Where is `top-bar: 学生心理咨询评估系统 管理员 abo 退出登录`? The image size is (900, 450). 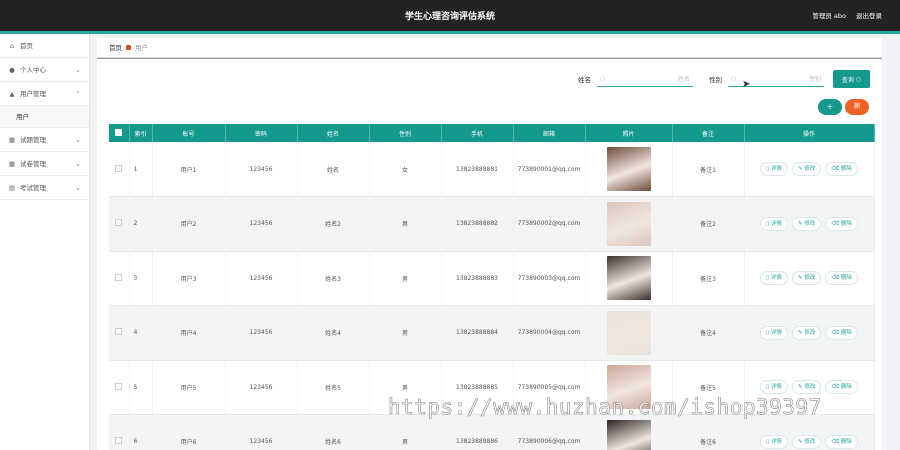
top-bar: 学生心理咨询评估系统 管理员 abo 退出登录 is located at coordinates (450, 15).